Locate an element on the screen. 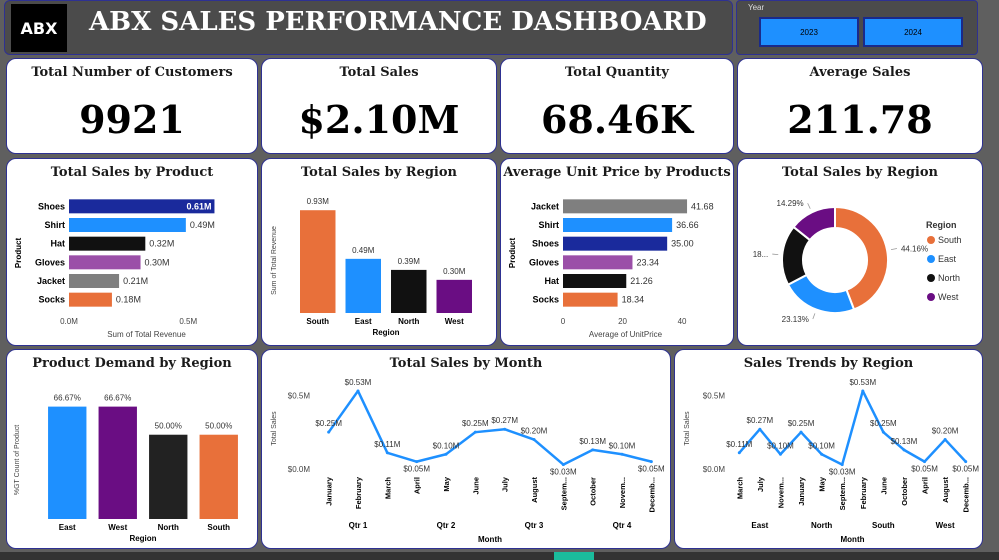 The height and width of the screenshot is (560, 999). year-2024-button: 2024 is located at coordinates (913, 32).